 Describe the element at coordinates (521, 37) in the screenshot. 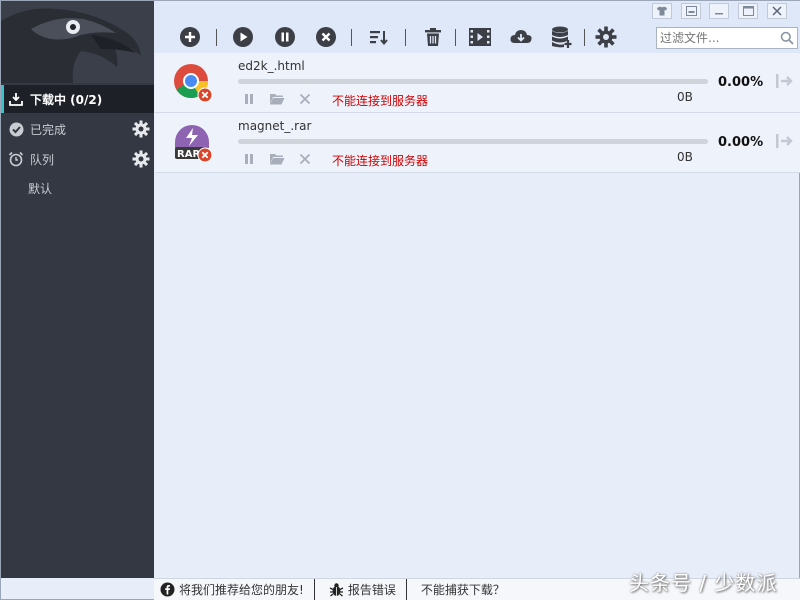

I see `cloud-download-icon` at that location.